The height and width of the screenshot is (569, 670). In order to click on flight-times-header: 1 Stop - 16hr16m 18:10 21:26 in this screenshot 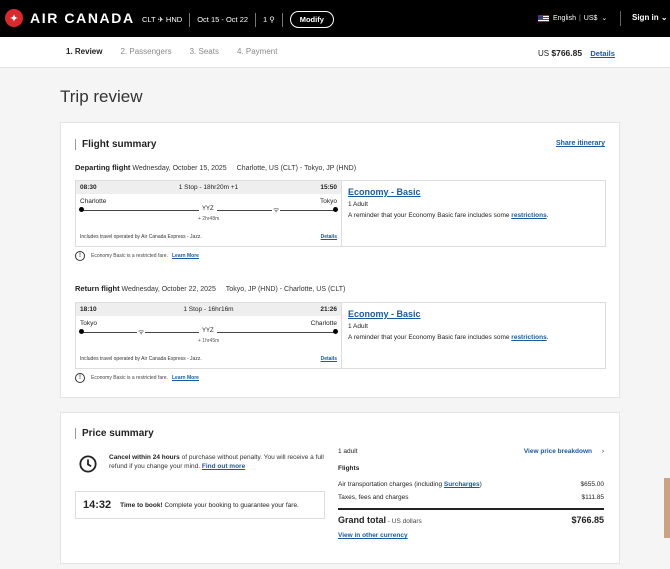, I will do `click(208, 309)`.